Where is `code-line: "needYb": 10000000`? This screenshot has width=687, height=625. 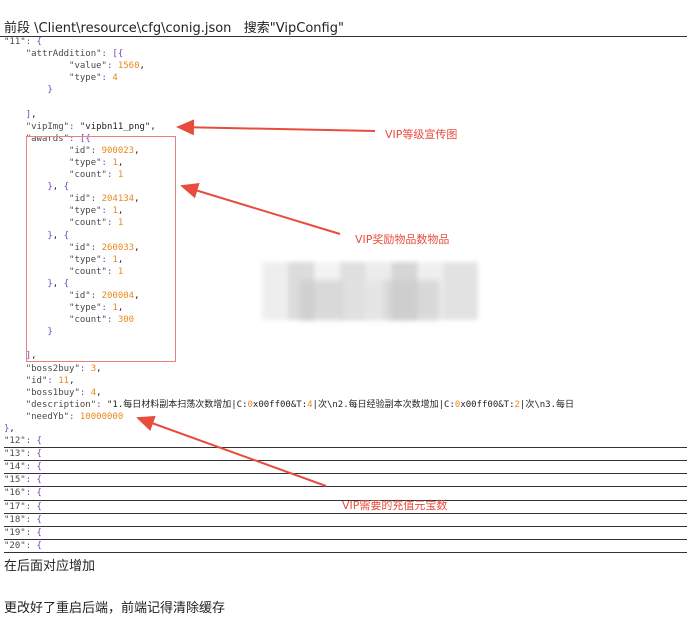 code-line: "needYb": 10000000 is located at coordinates (74, 416).